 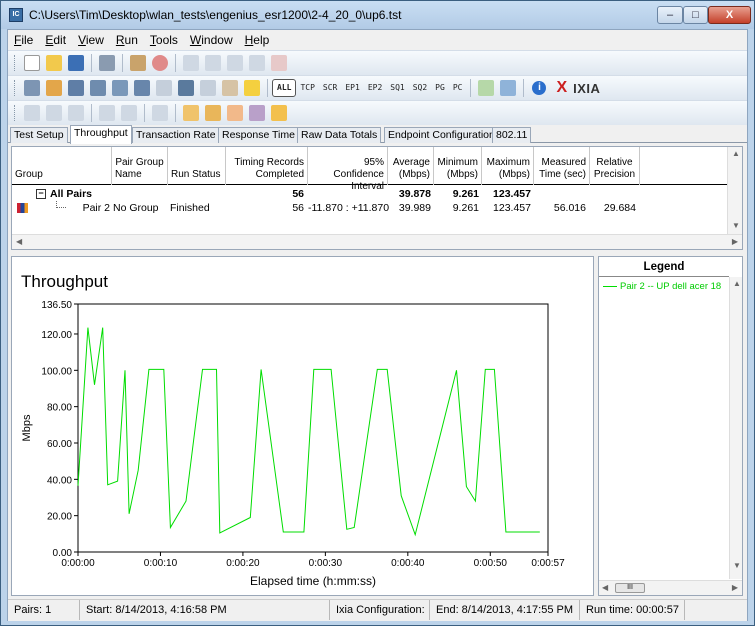 What do you see at coordinates (440, 88) in the screenshot?
I see `filter-pg-button: PG` at bounding box center [440, 88].